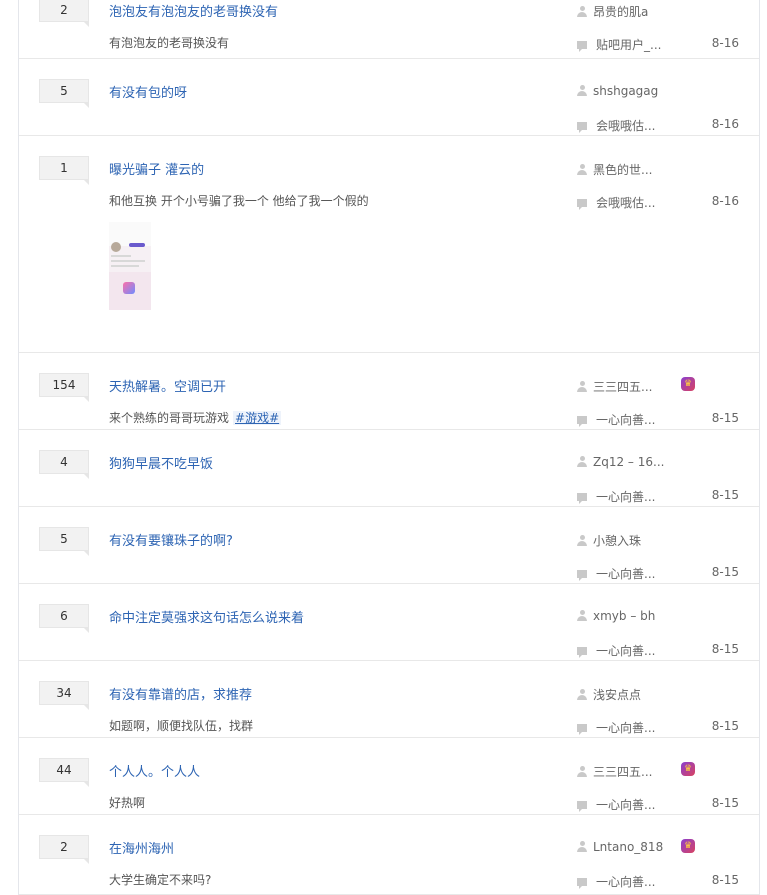 This screenshot has width=767, height=895. Describe the element at coordinates (64, 772) in the screenshot. I see `reply-count: 44` at that location.